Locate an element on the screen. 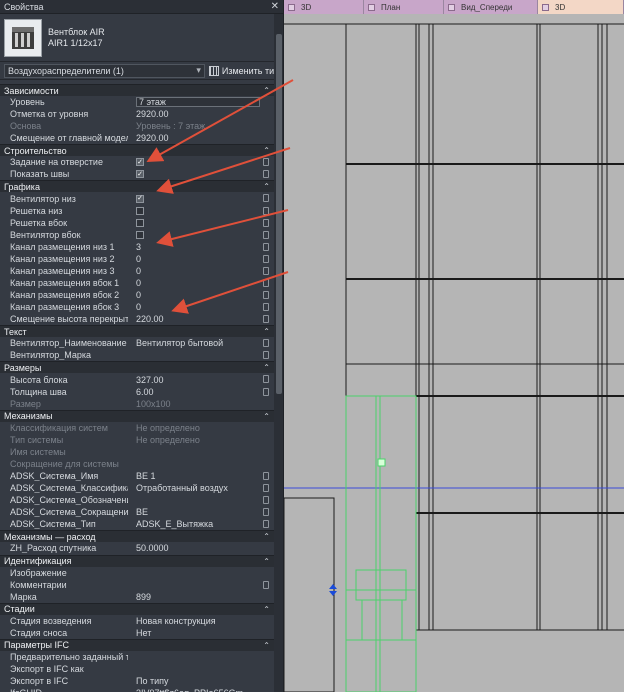  properties-scrollbar is located at coordinates (278, 353).